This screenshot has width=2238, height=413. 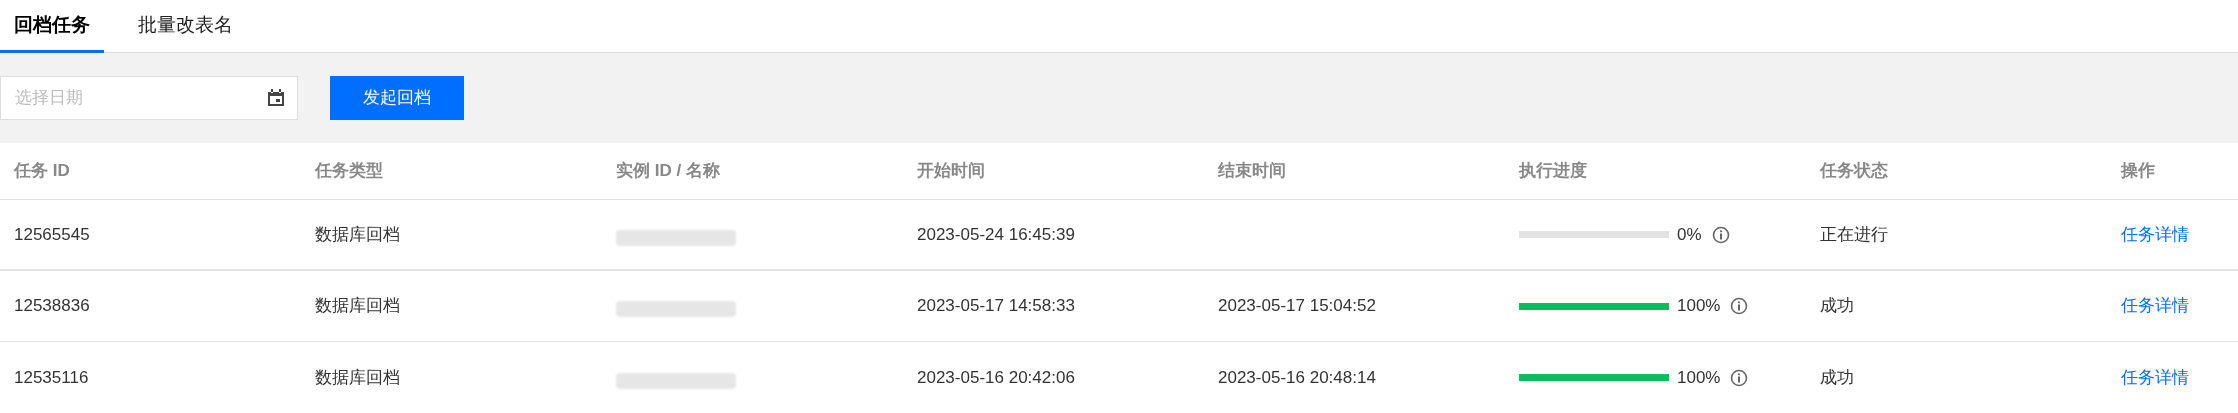 I want to click on table-cell: 2023-05-17 14:58:33, so click(x=996, y=306).